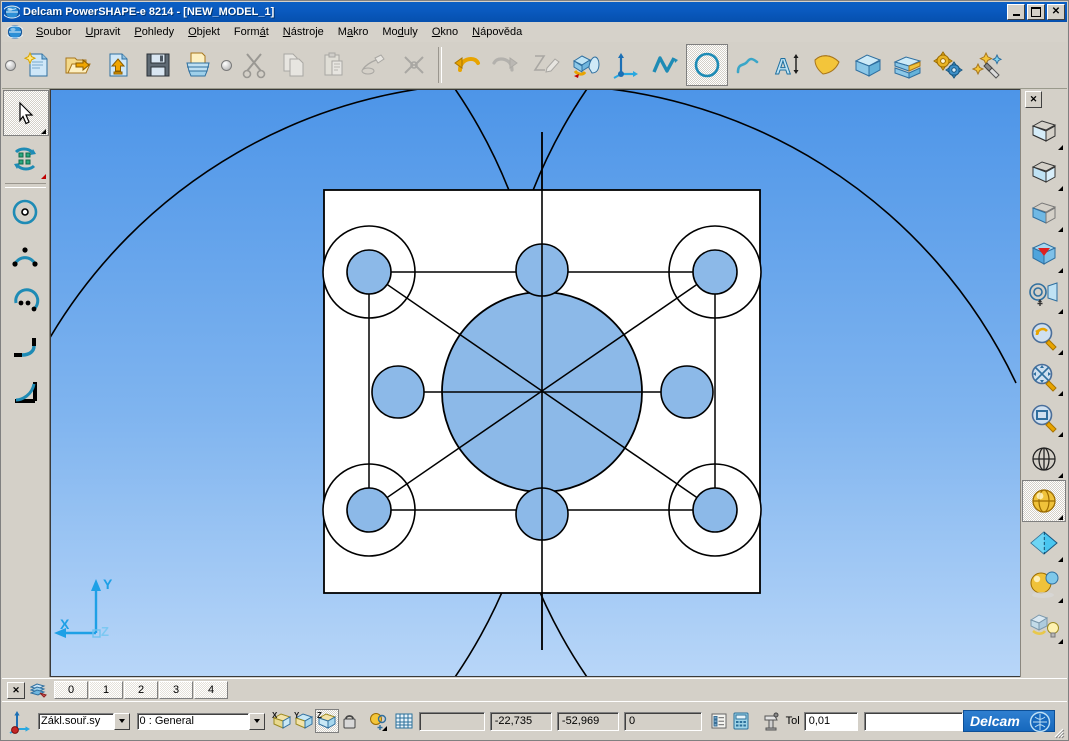 Image resolution: width=1069 pixels, height=741 pixels. I want to click on line-button, so click(666, 65).